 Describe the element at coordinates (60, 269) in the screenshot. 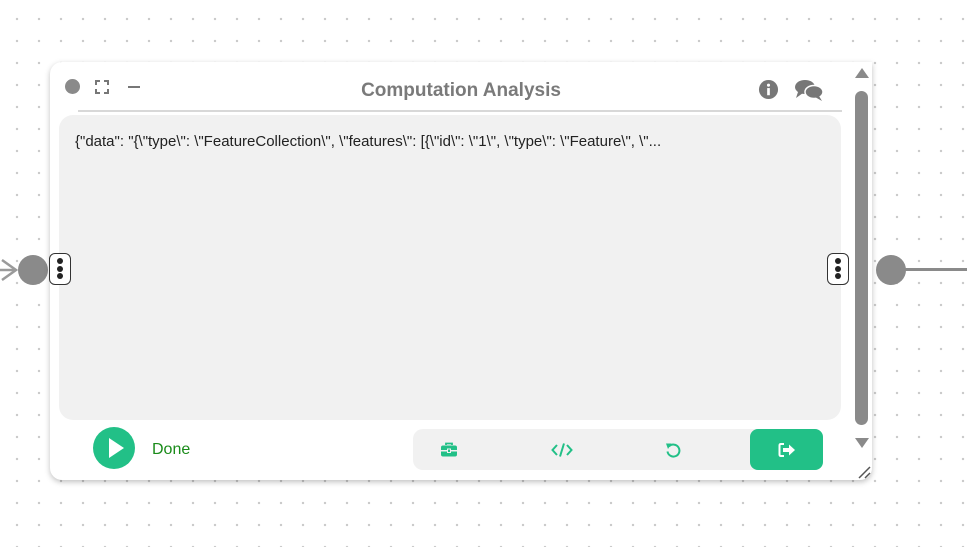

I see `input-handle` at that location.